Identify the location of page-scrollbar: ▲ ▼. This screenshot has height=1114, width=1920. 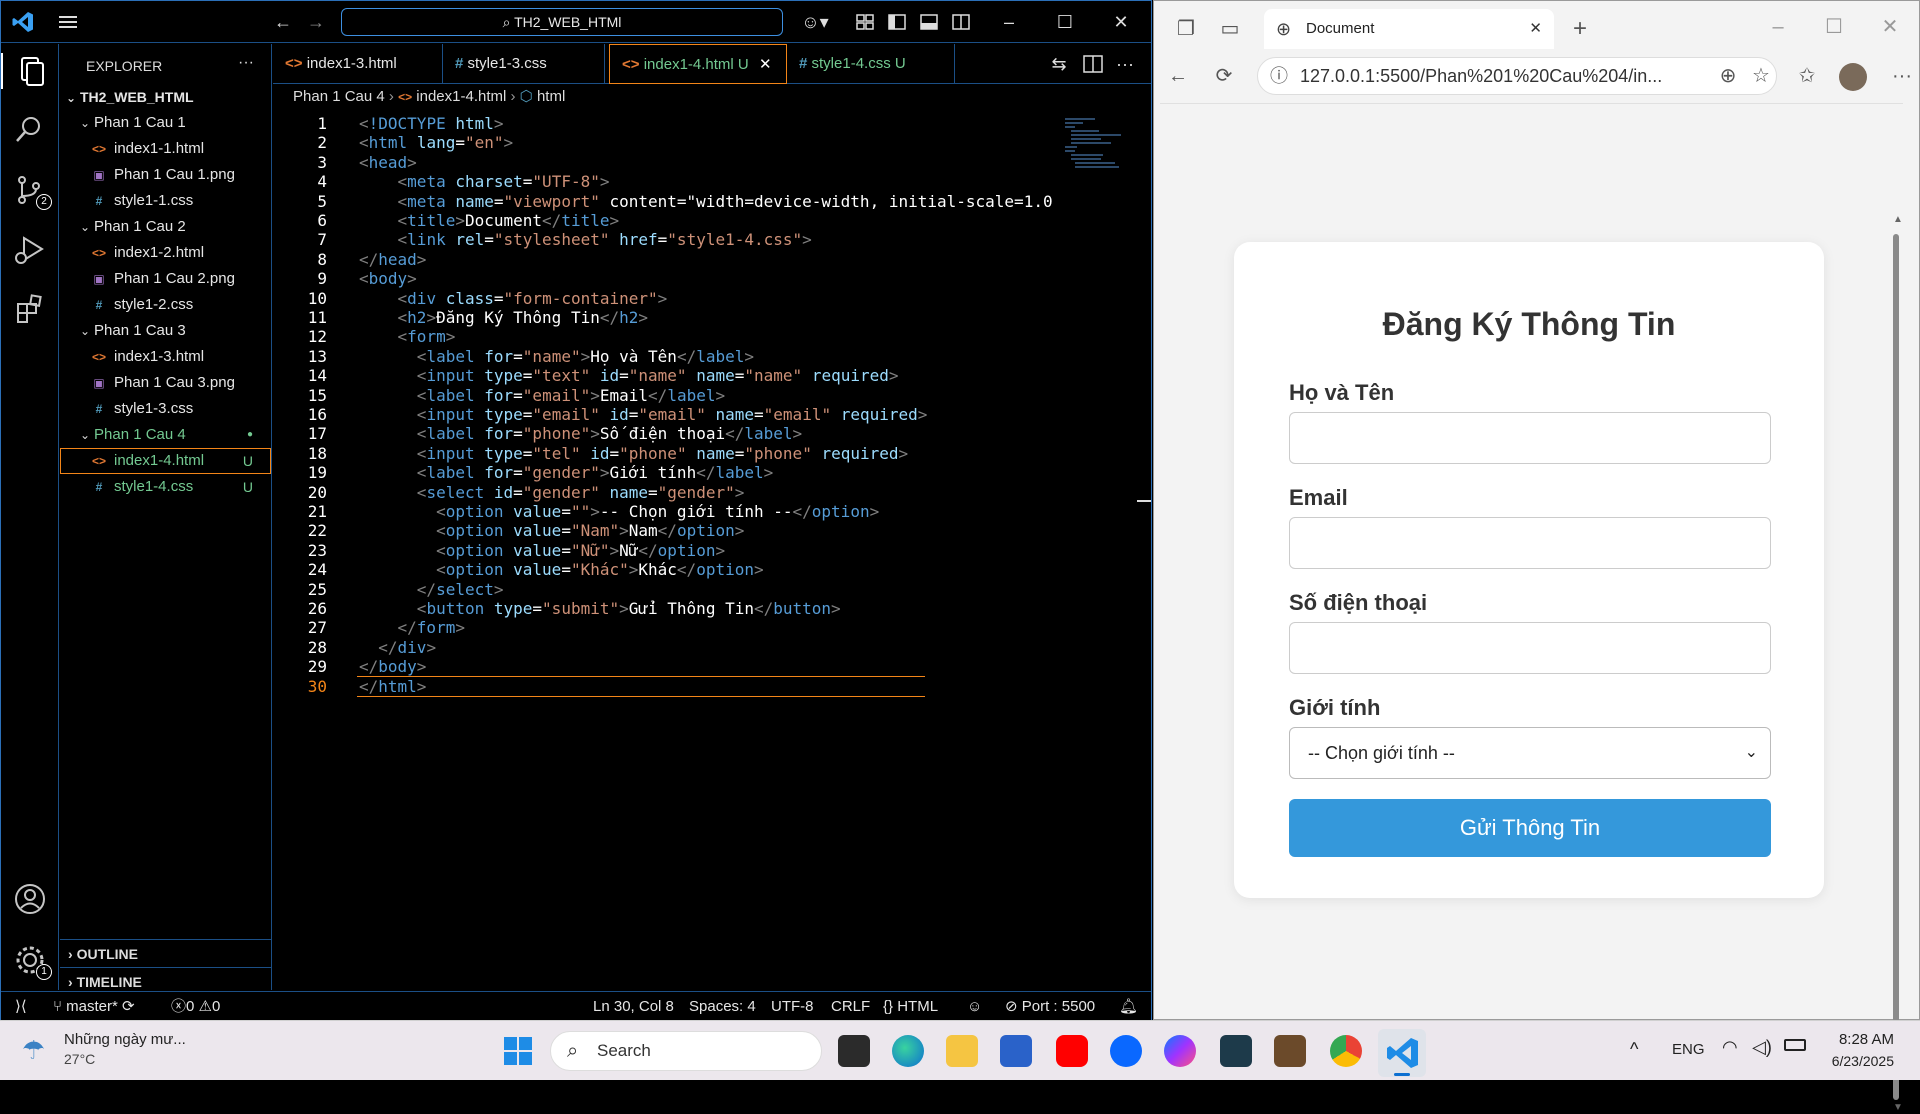
(1897, 664).